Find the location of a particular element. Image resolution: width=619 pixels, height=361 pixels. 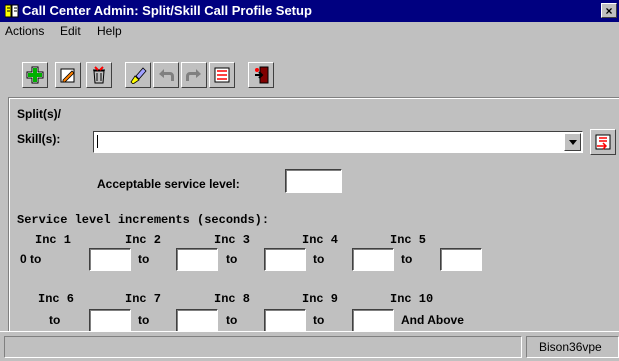

edit-button is located at coordinates (68, 75).